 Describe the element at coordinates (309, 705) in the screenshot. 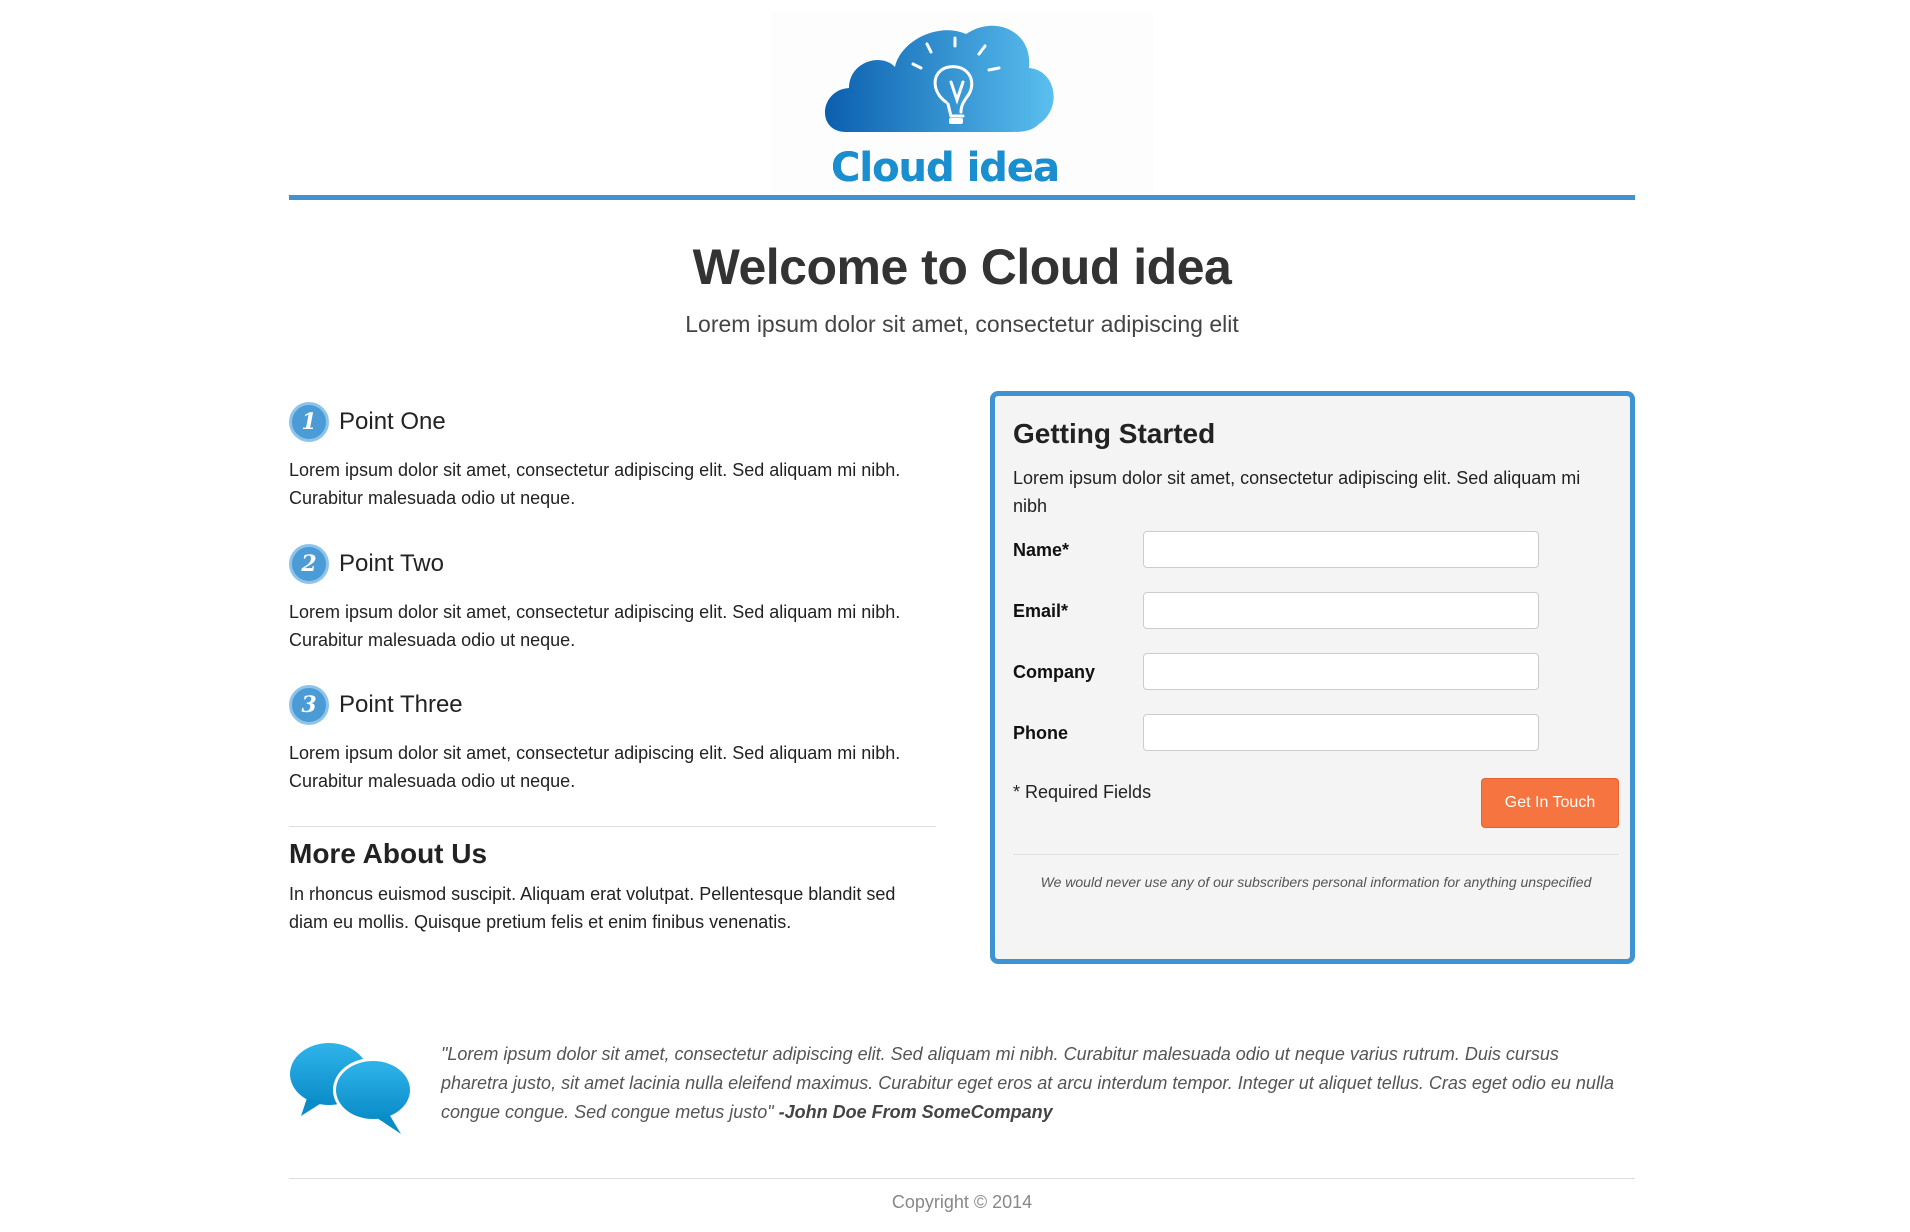

I see `number-three-icon: 3` at that location.